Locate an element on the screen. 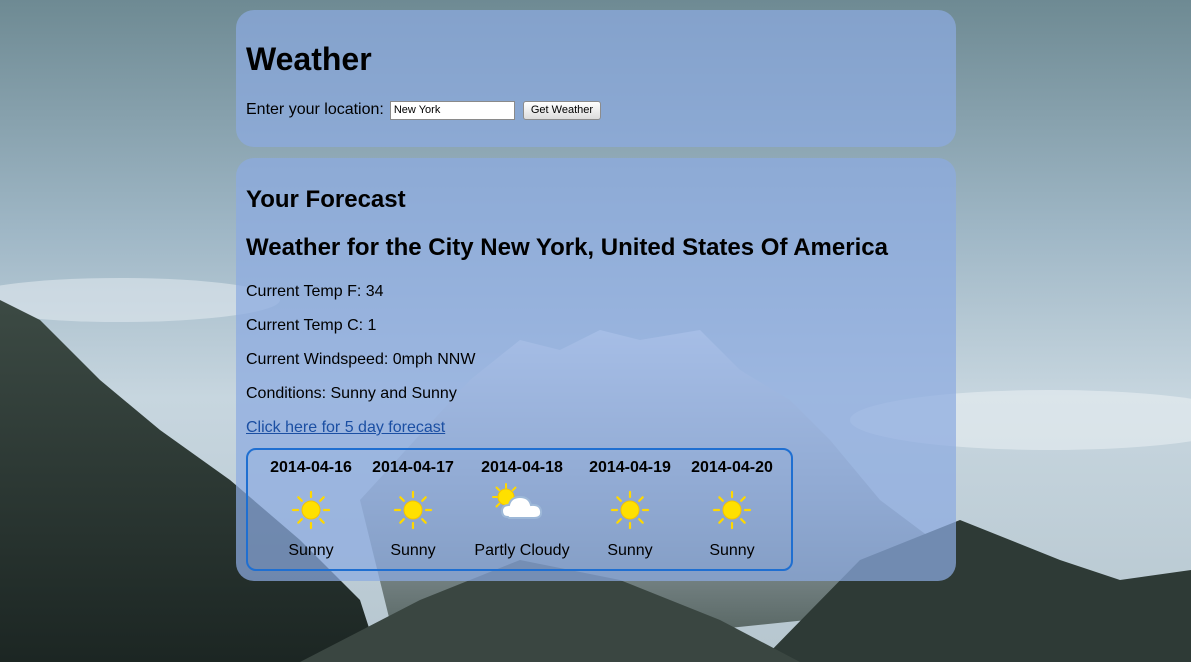 The height and width of the screenshot is (662, 1191). day-date: 2014-04-18 is located at coordinates (522, 467).